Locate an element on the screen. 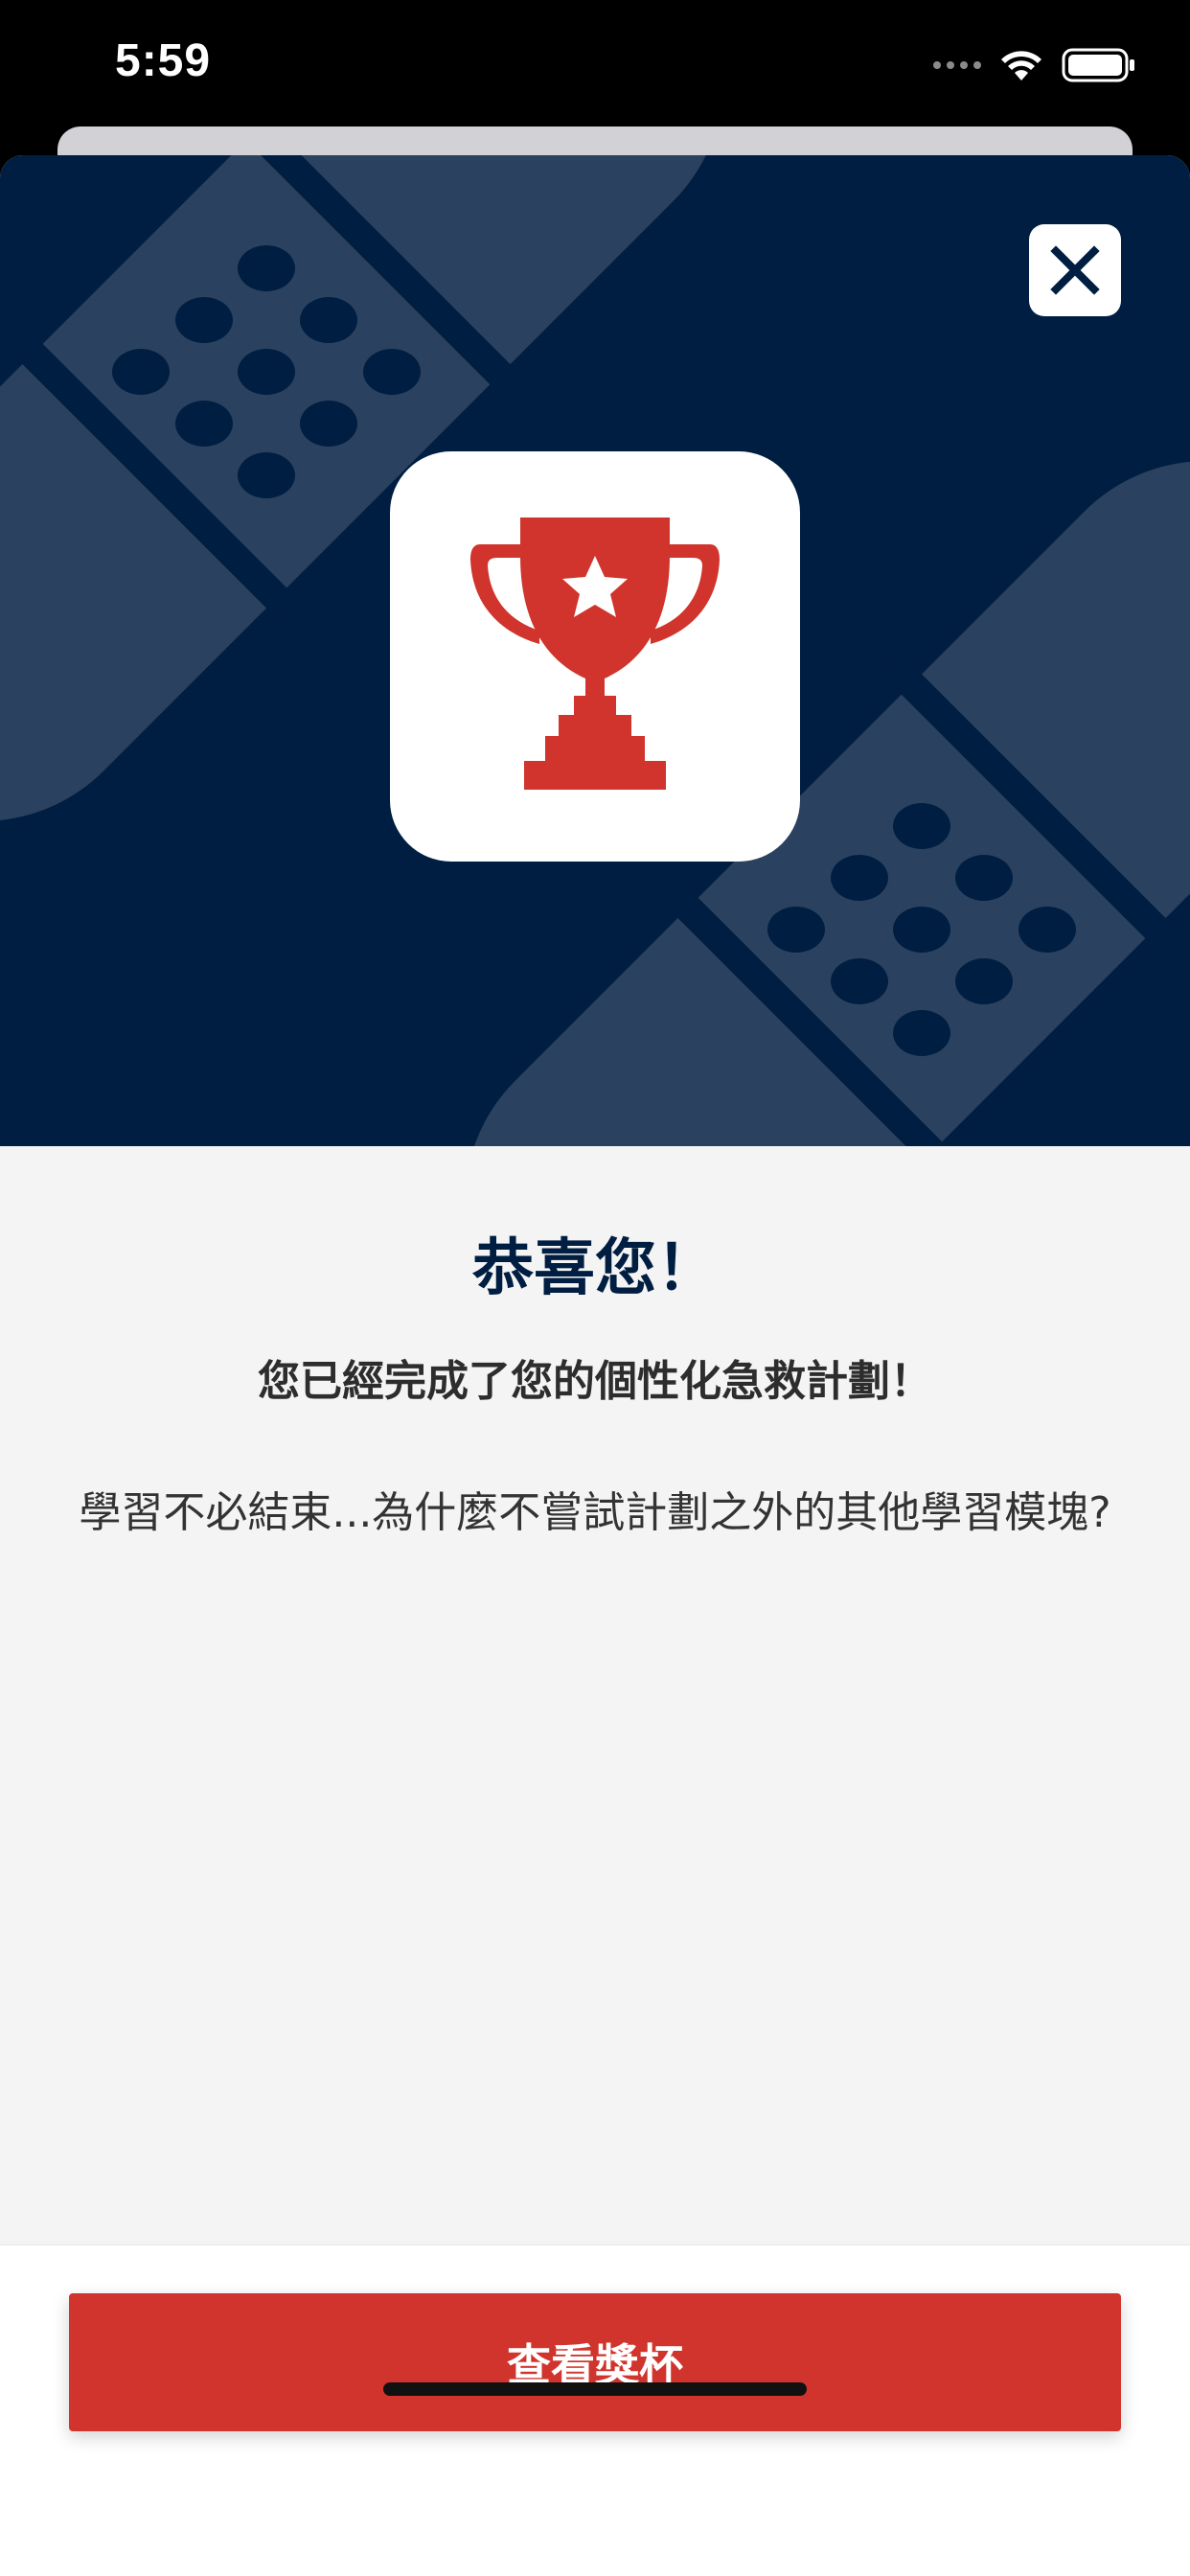 This screenshot has width=1190, height=2576. close-icon is located at coordinates (1075, 270).